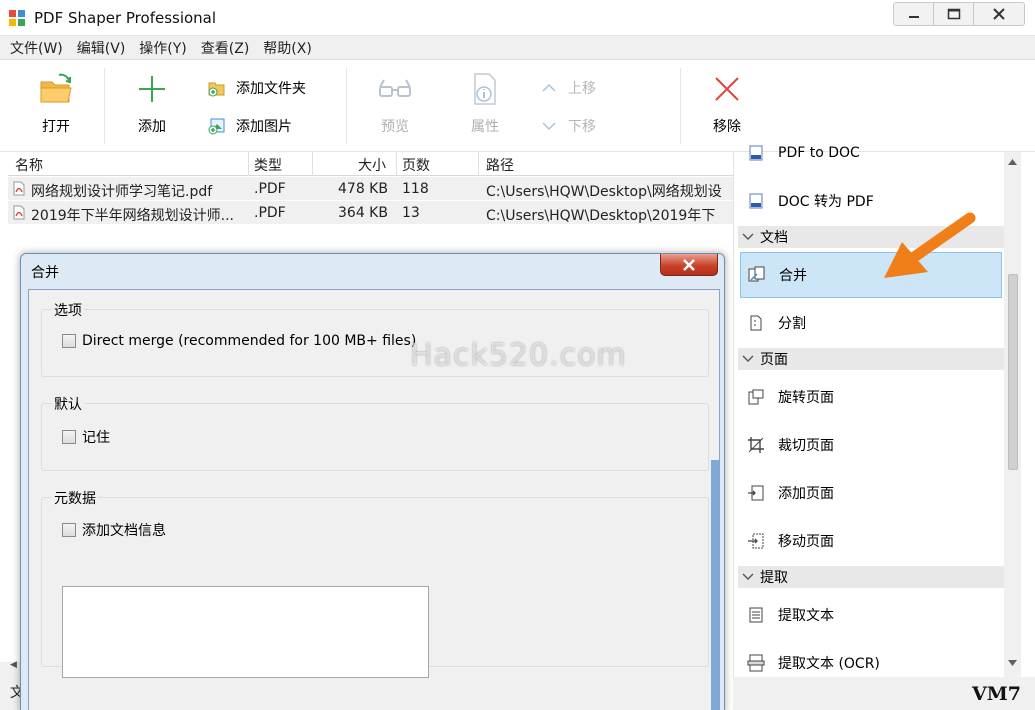  I want to click on scroll-down-icon, so click(1012, 662).